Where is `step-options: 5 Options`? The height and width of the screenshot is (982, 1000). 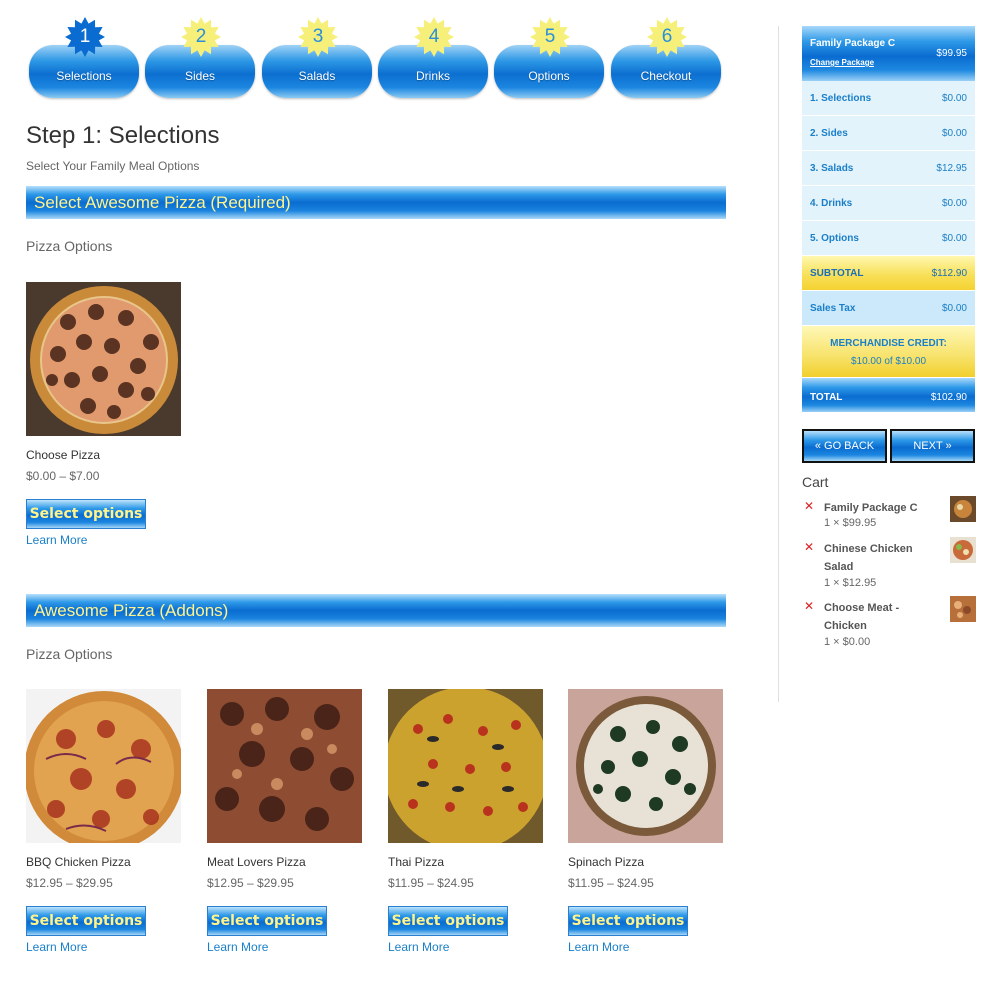 step-options: 5 Options is located at coordinates (549, 57).